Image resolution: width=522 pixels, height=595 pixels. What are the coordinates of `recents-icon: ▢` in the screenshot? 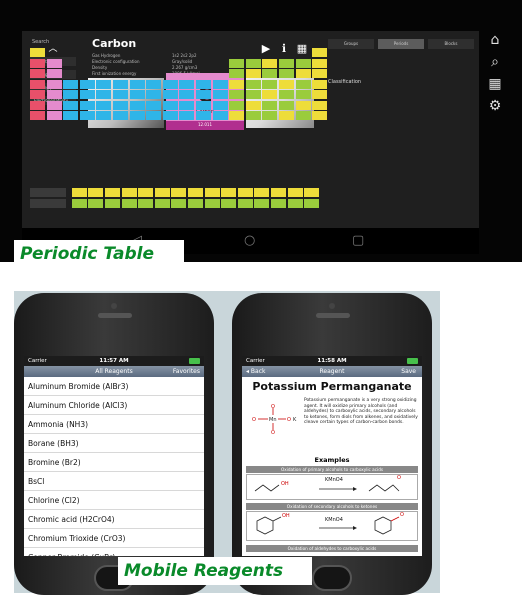 It's located at (358, 241).